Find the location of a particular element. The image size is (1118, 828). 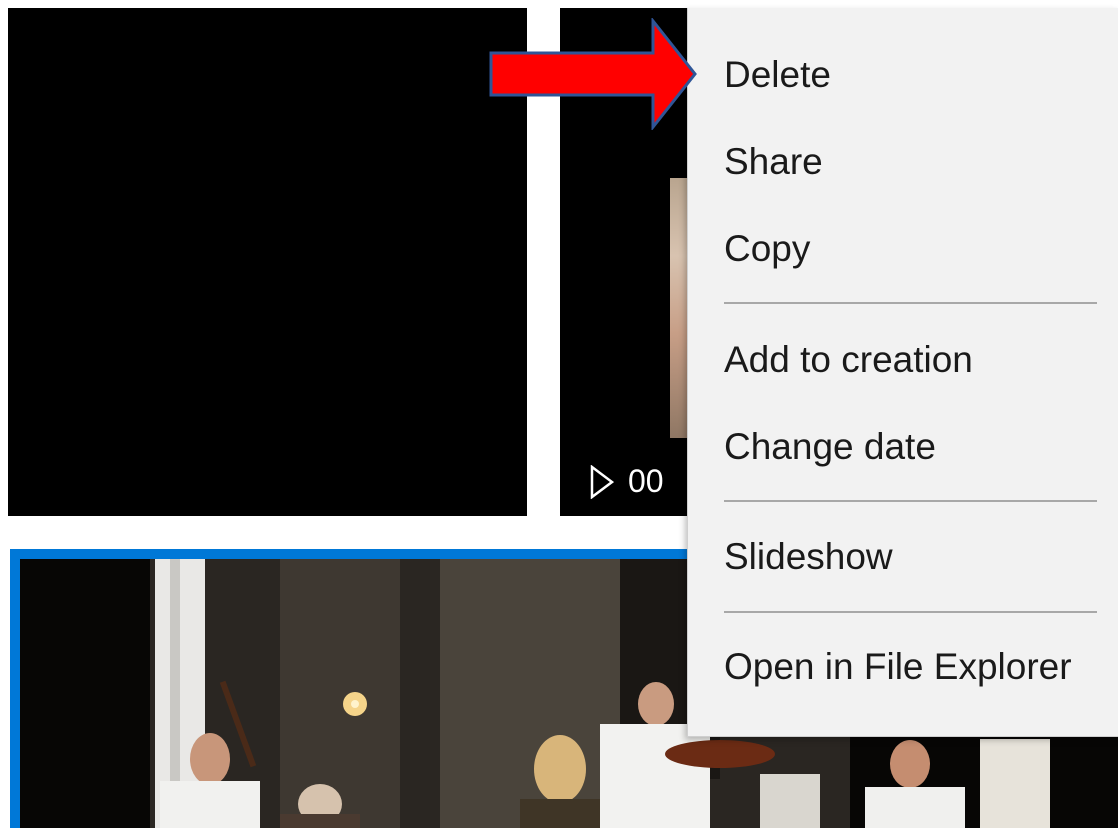

menu-item-add-to-creation: Add to creation is located at coordinates (848, 359).